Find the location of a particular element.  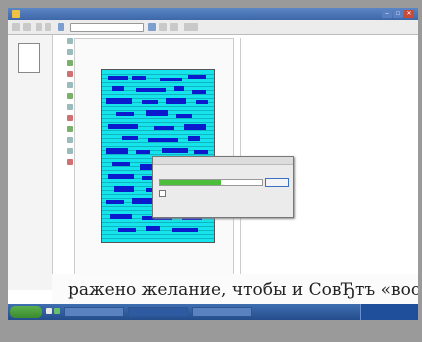

close-button: ✕ is located at coordinates (409, 14).